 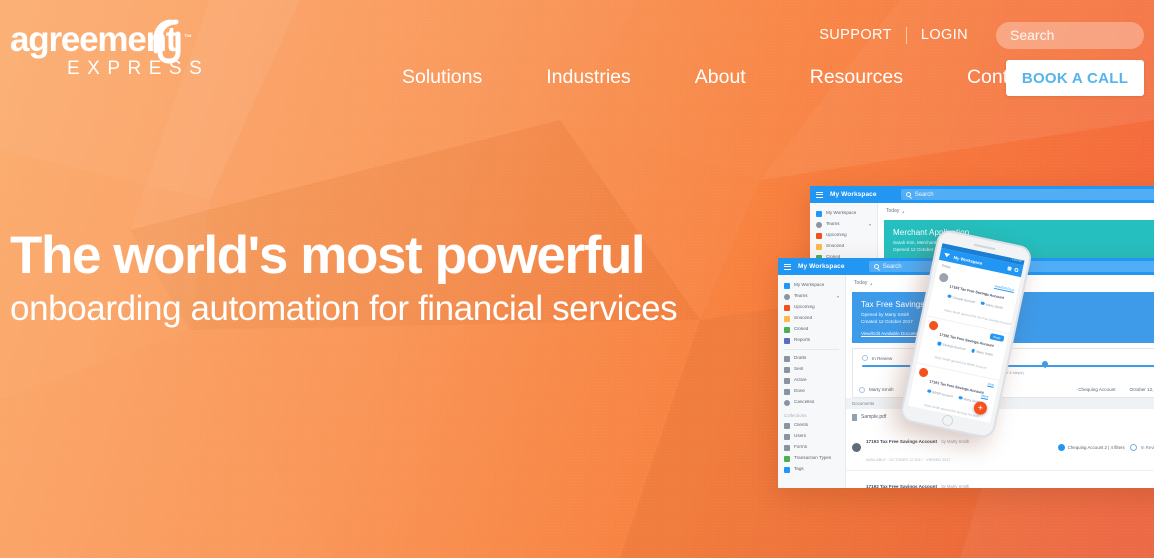 What do you see at coordinates (811, 329) in the screenshot?
I see `sidebar-item-closed: Closed` at bounding box center [811, 329].